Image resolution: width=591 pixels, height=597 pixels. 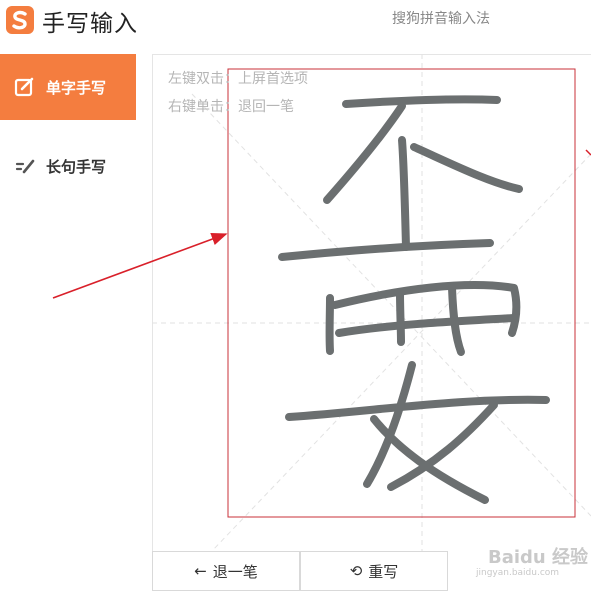 What do you see at coordinates (383, 571) in the screenshot?
I see `rewrite-label: 重写` at bounding box center [383, 571].